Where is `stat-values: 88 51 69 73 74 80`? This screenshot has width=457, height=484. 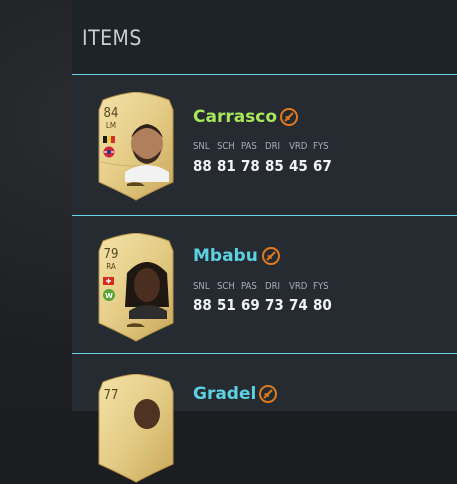
stat-values: 88 51 69 73 74 80 is located at coordinates (265, 305).